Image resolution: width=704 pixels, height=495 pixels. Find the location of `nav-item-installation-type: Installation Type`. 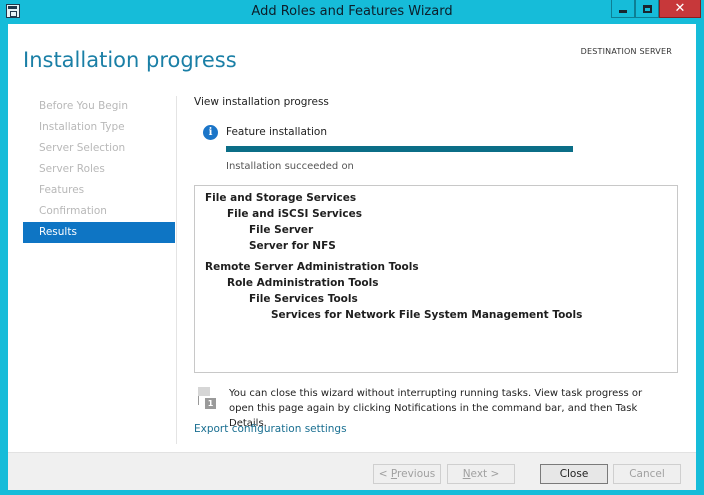

nav-item-installation-type: Installation Type is located at coordinates (99, 127).